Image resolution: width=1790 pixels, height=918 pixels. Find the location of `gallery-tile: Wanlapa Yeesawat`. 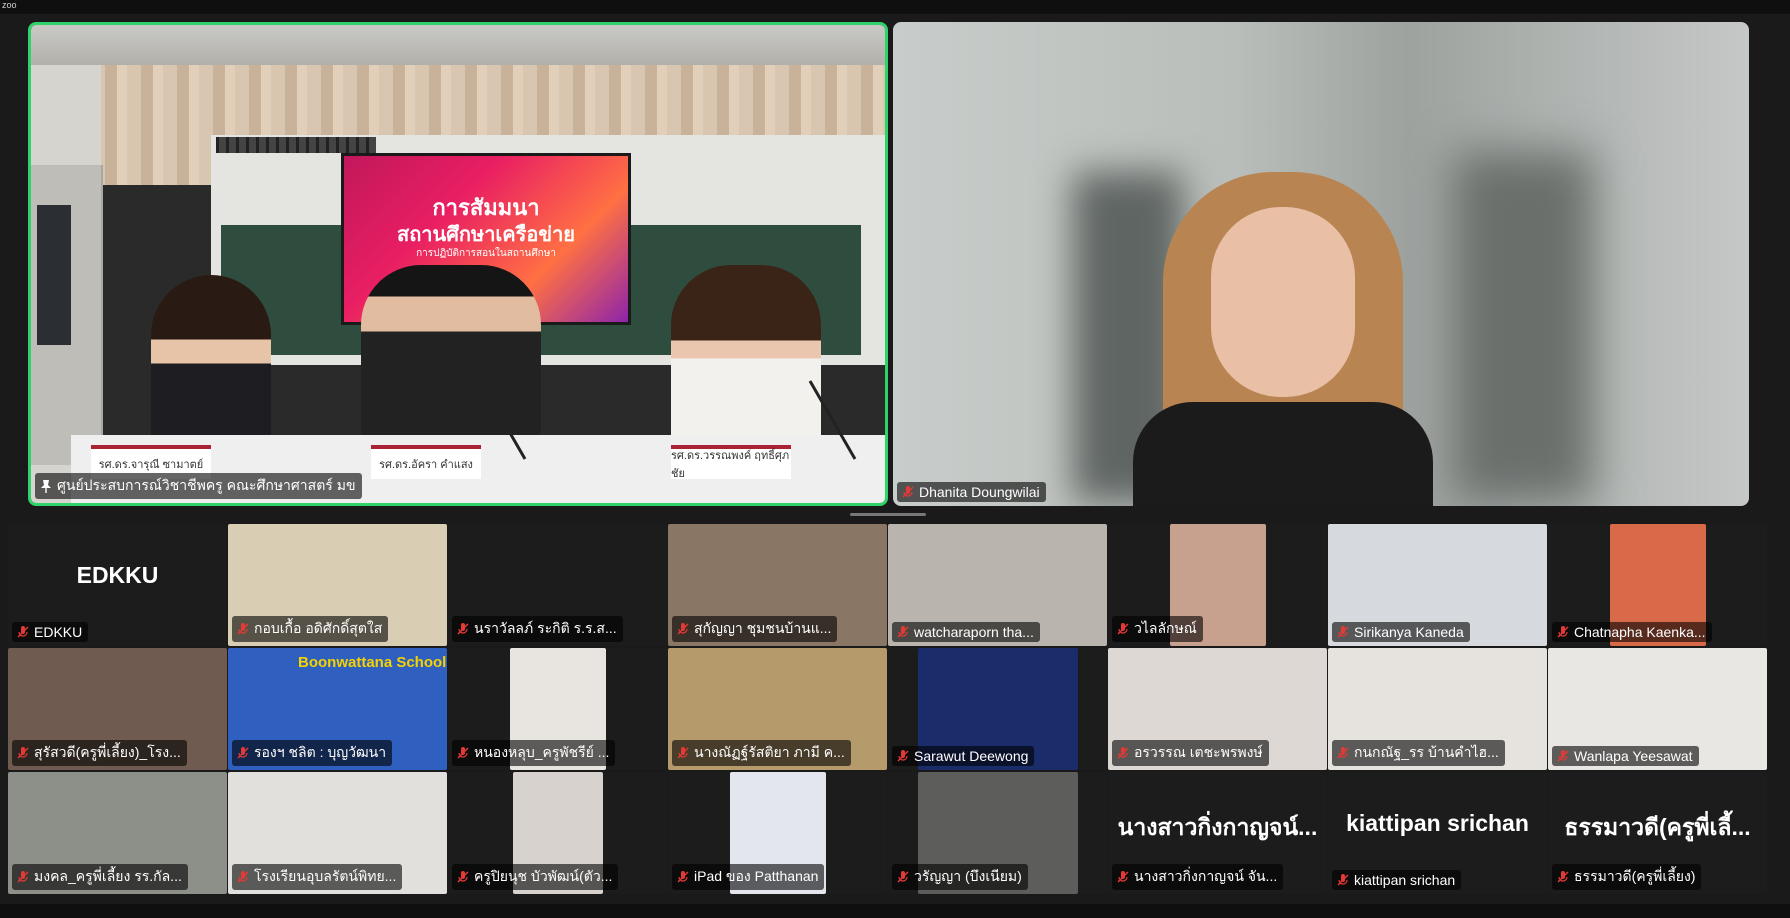

gallery-tile: Wanlapa Yeesawat is located at coordinates (1657, 709).